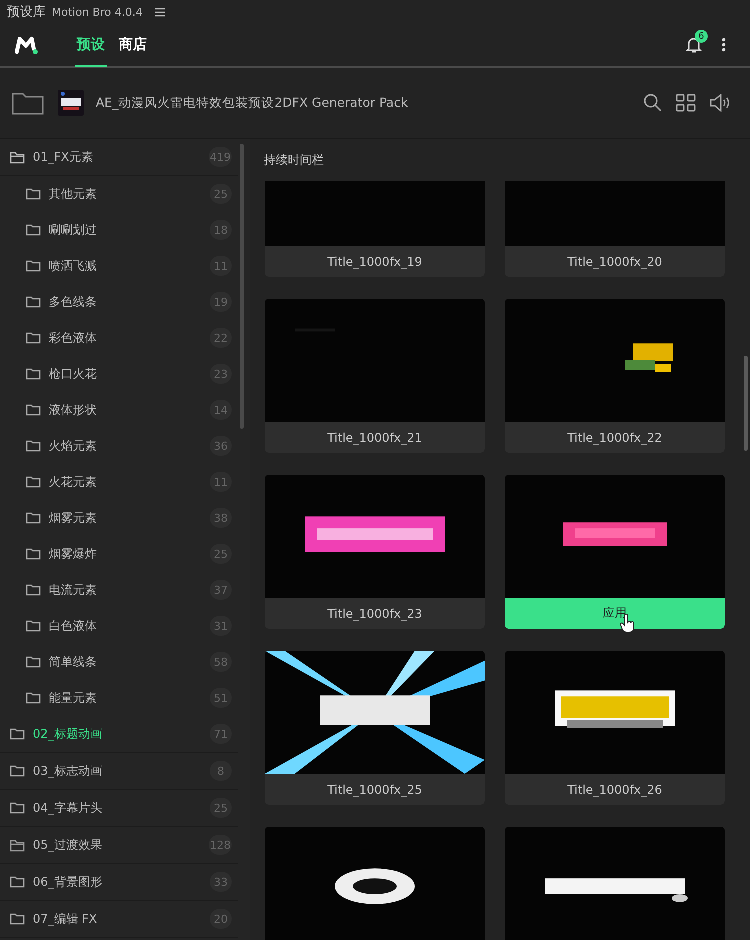 This screenshot has height=940, width=750. Describe the element at coordinates (221, 626) in the screenshot. I see `count-badge: 31` at that location.